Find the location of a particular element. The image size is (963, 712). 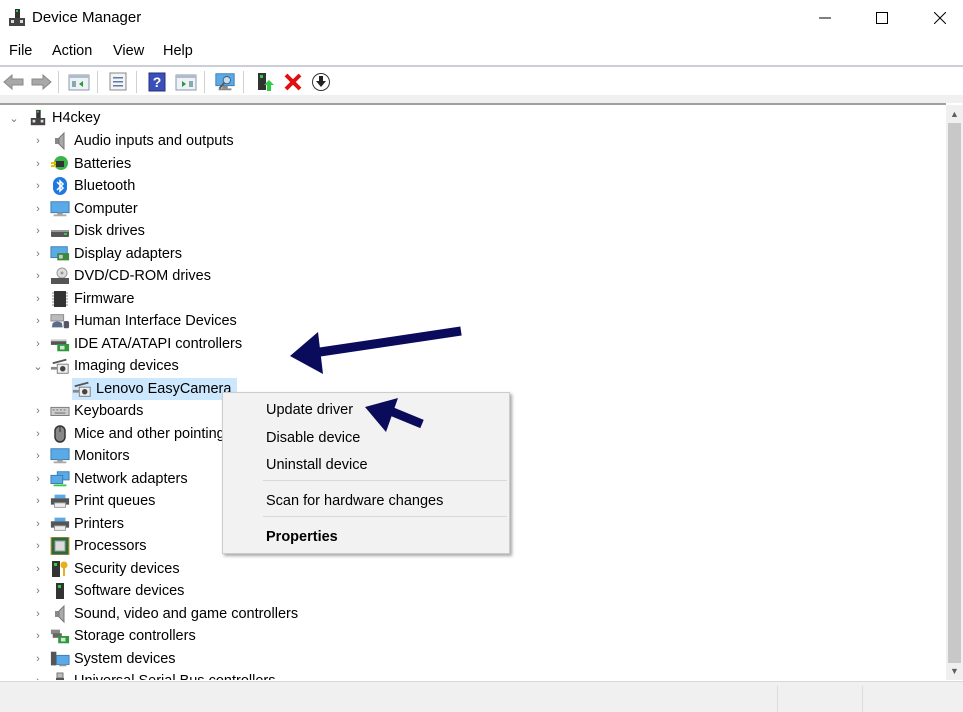

device-manager-app-icon is located at coordinates (17, 18).